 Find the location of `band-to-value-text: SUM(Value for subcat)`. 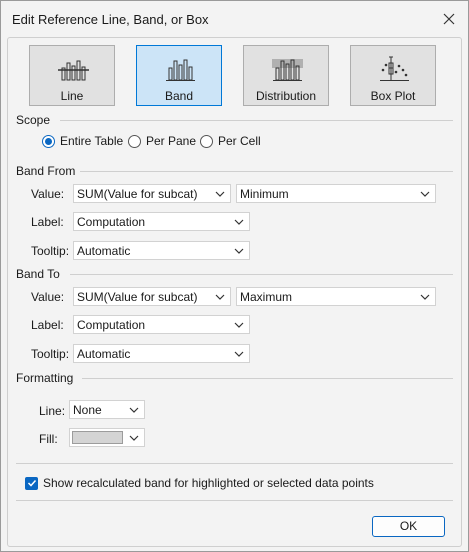

band-to-value-text: SUM(Value for subcat) is located at coordinates (137, 297).